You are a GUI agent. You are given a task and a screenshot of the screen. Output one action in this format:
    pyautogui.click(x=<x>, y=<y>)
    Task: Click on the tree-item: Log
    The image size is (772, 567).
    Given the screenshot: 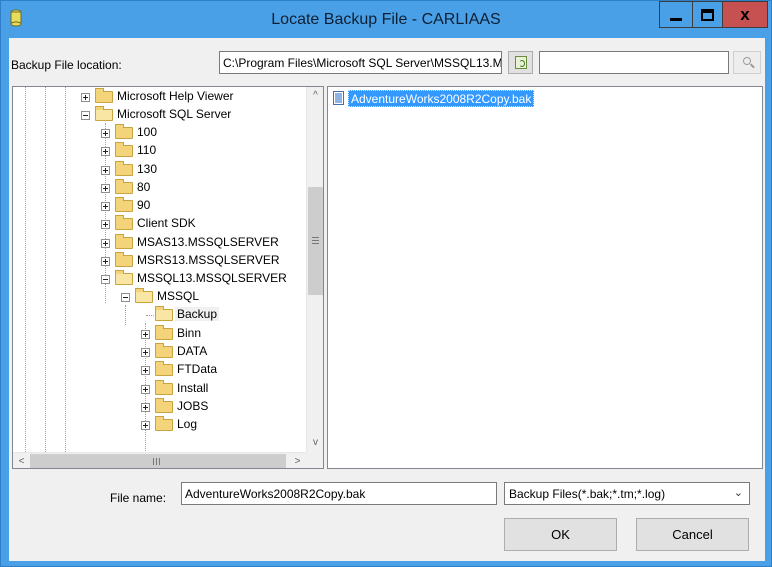 What is the action you would take?
    pyautogui.click(x=159, y=425)
    